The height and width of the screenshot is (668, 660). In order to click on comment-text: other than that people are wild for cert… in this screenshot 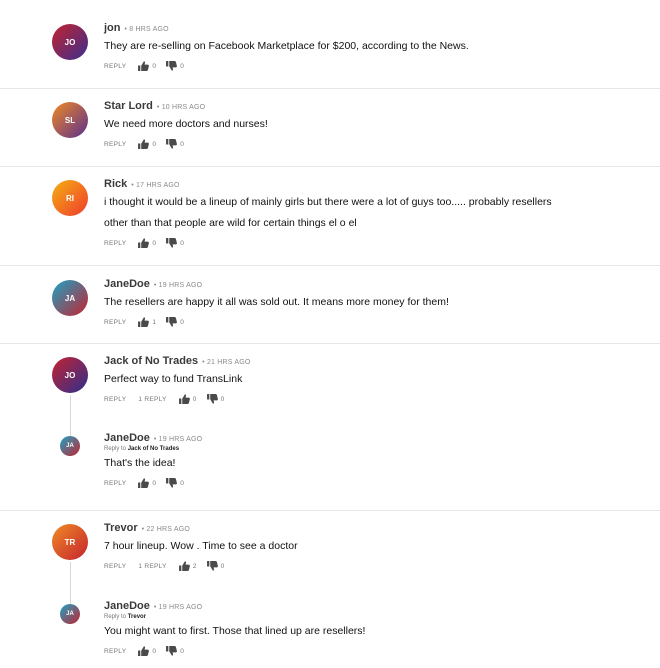, I will do `click(230, 223)`.